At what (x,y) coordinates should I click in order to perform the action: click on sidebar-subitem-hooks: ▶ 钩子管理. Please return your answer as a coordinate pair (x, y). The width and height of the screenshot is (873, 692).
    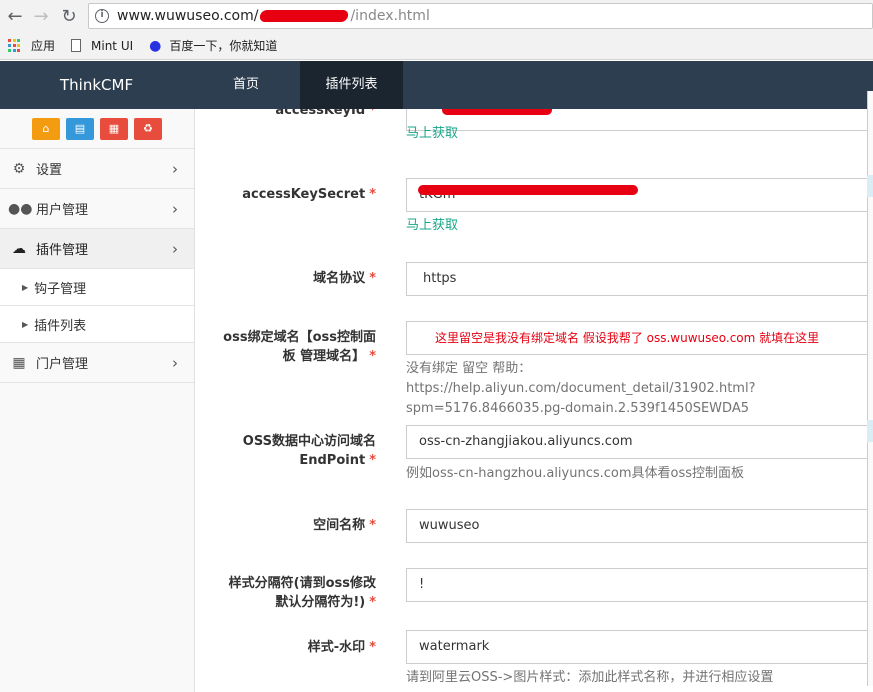
    Looking at the image, I should click on (97, 287).